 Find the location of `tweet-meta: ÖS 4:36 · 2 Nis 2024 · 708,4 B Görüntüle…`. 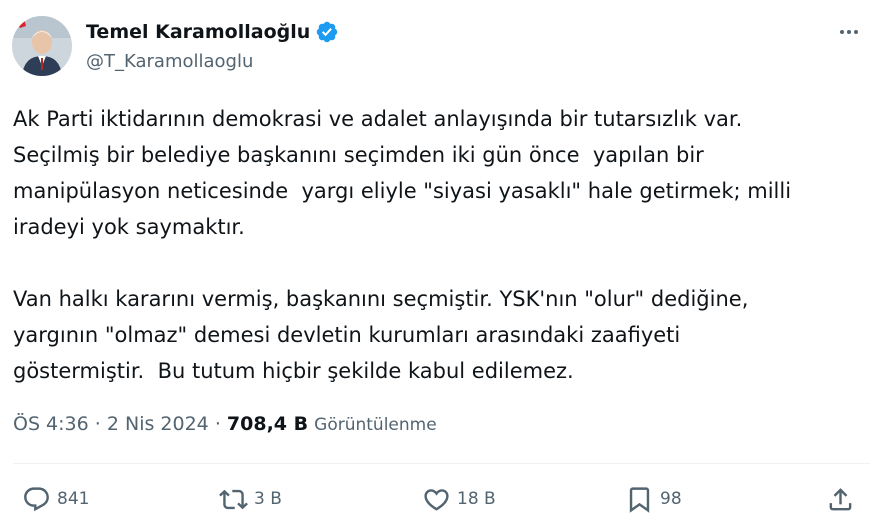

tweet-meta: ÖS 4:36 · 2 Nis 2024 · 708,4 B Görüntüle… is located at coordinates (225, 424).